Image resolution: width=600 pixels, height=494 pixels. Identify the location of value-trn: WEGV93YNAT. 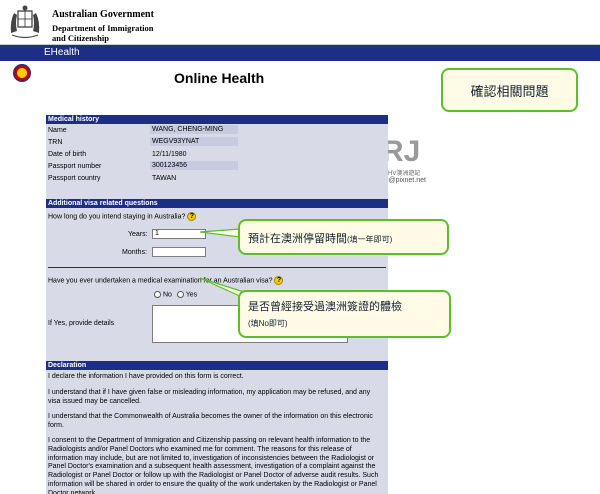
(194, 141).